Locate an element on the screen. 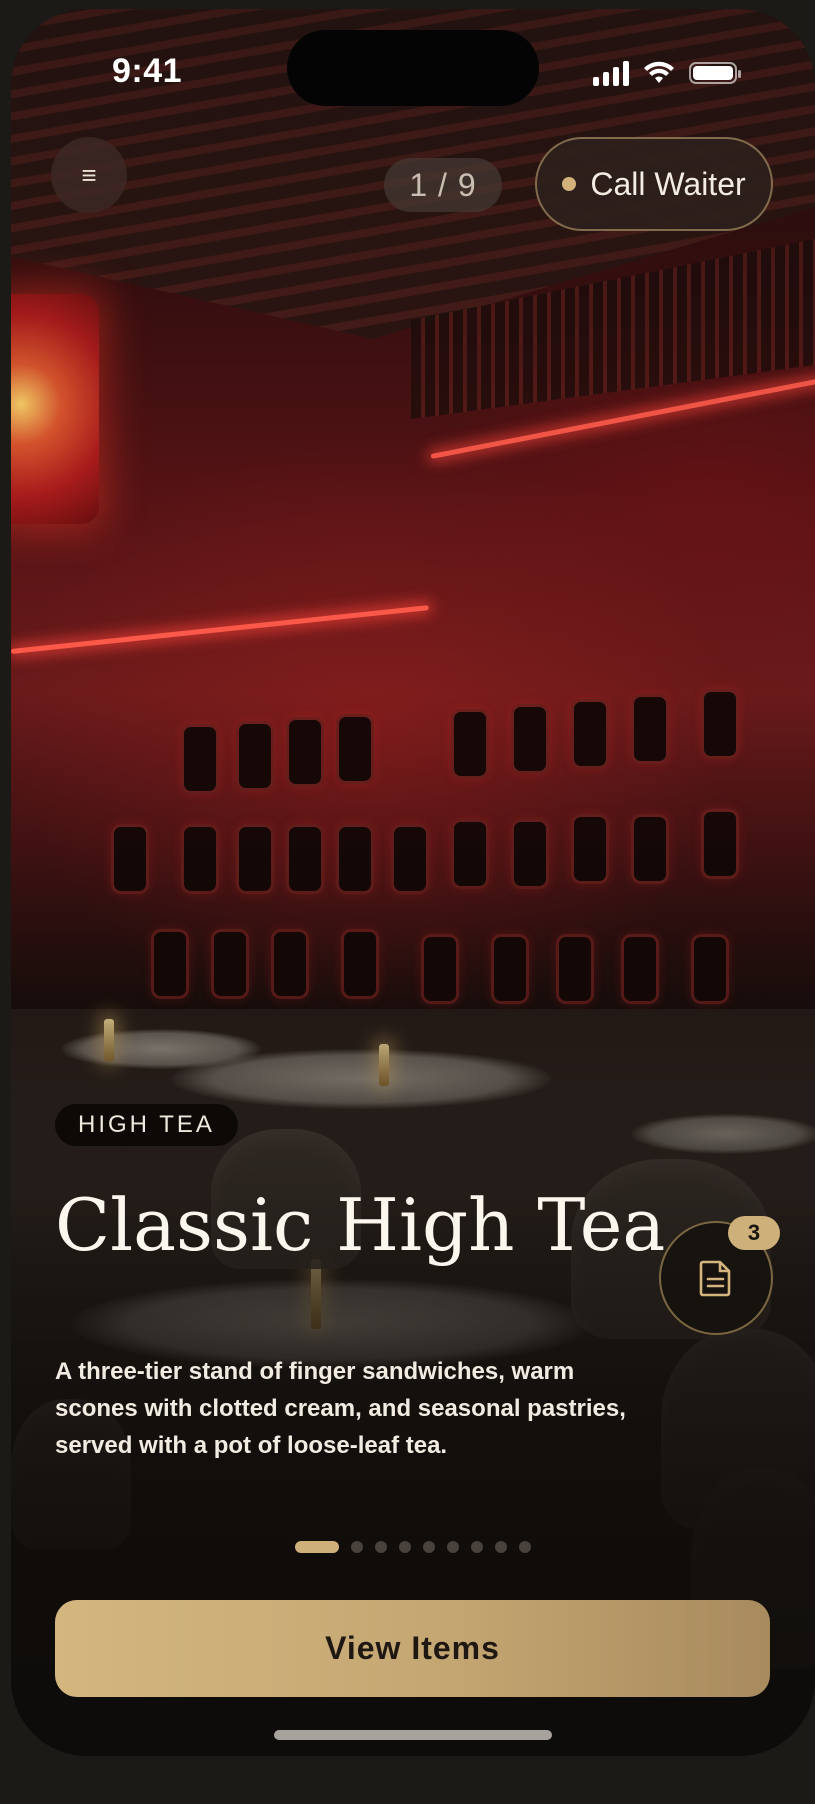 This screenshot has height=1804, width=815. view-items-button: View Items is located at coordinates (412, 1648).